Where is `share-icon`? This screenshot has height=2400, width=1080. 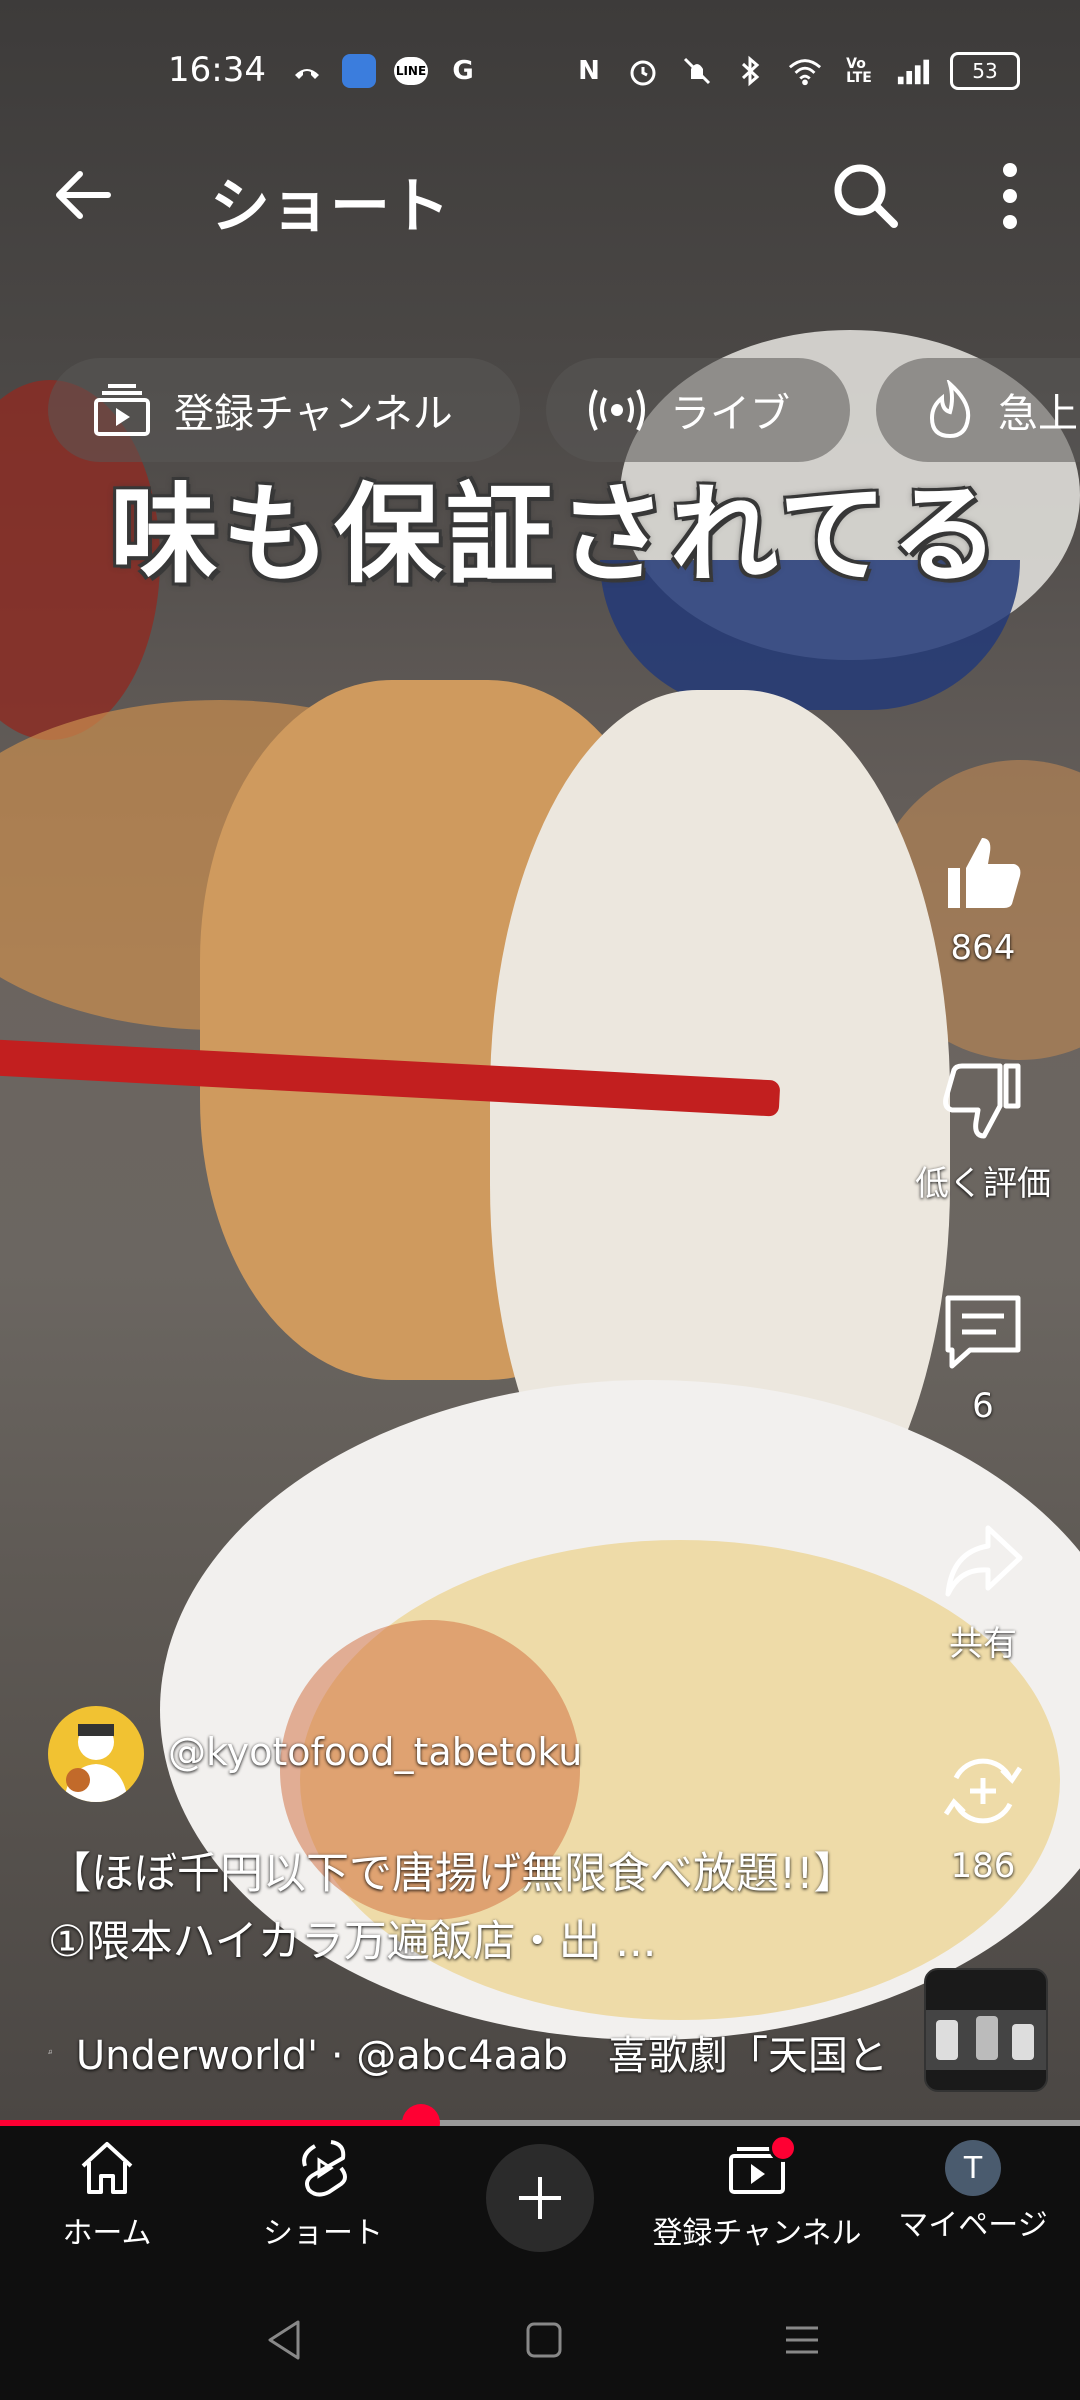 share-icon is located at coordinates (984, 1561).